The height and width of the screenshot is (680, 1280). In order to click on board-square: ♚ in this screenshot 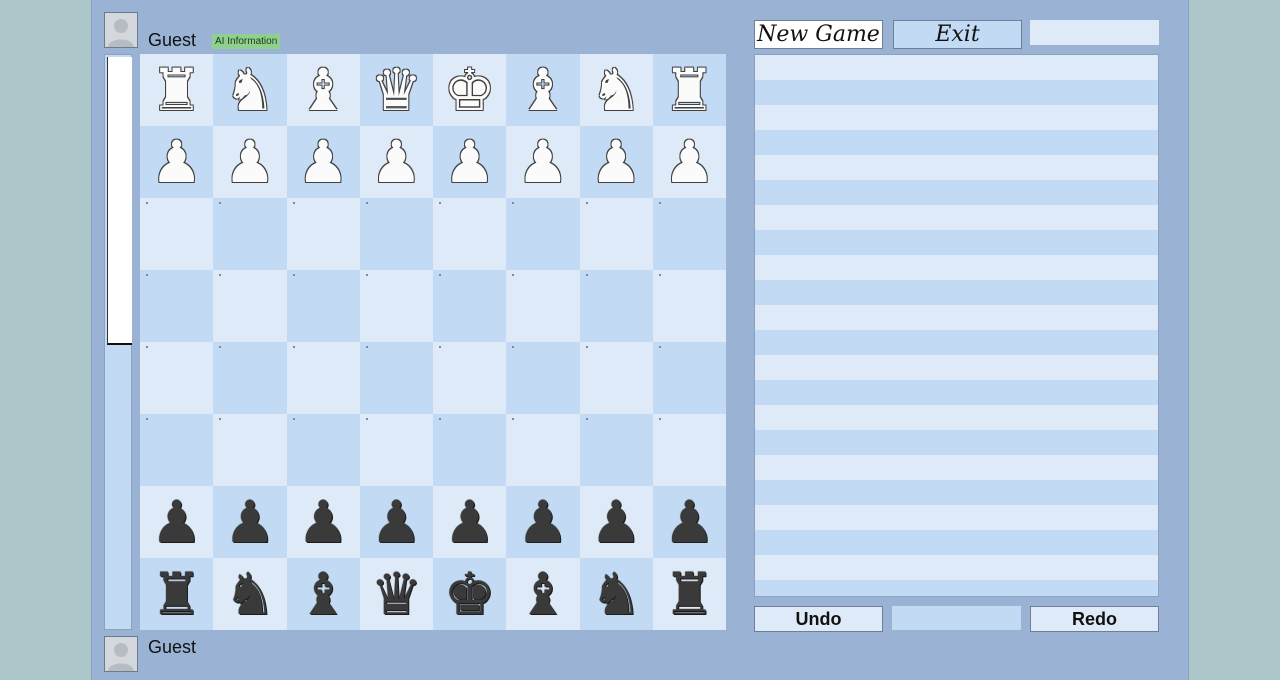, I will do `click(470, 594)`.